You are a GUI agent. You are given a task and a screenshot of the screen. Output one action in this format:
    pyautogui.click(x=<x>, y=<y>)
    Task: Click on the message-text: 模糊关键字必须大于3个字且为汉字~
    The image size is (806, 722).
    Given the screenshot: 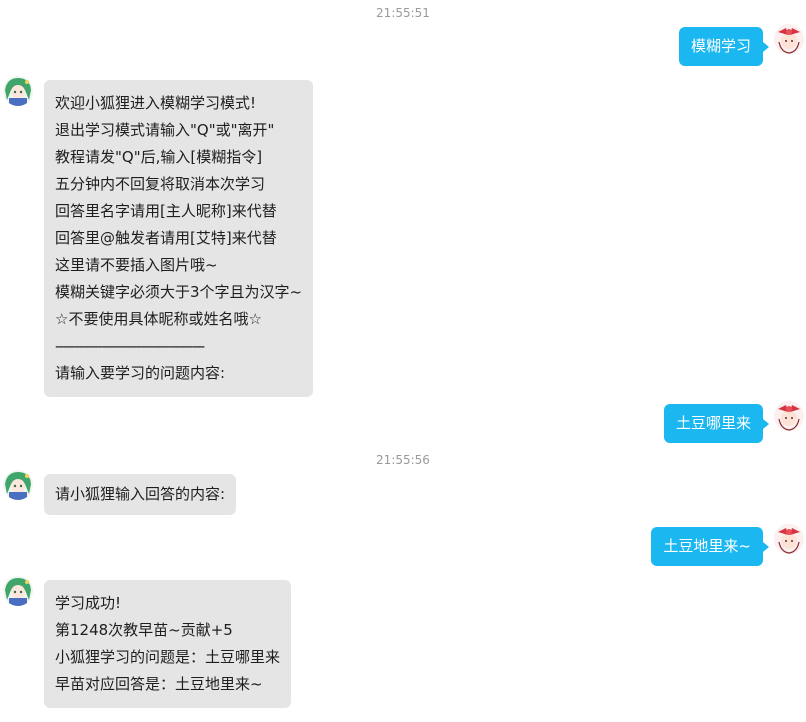 What is the action you would take?
    pyautogui.click(x=179, y=292)
    